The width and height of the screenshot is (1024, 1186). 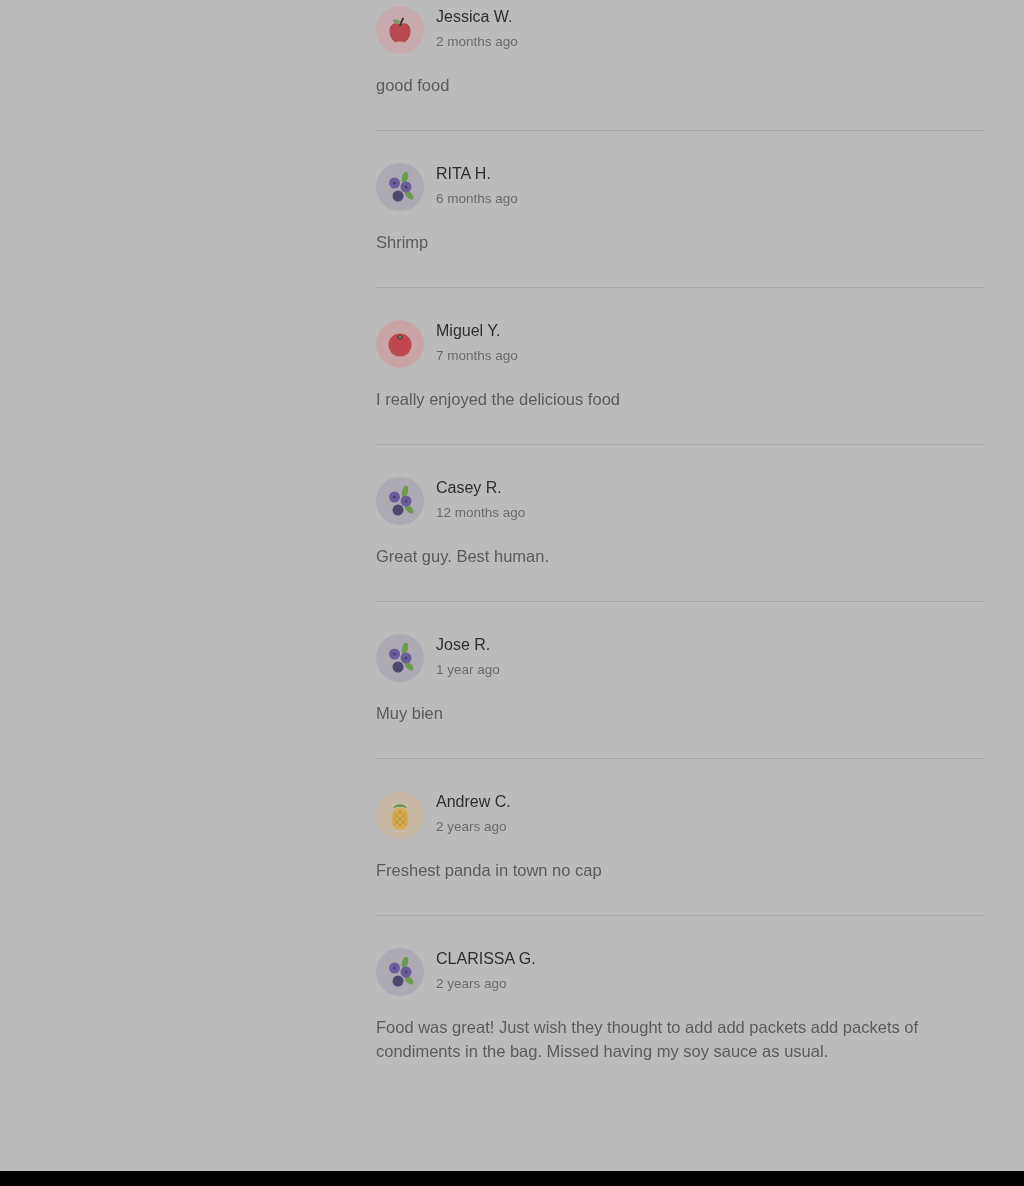 What do you see at coordinates (477, 356) in the screenshot?
I see `review-time: 7 months ago` at bounding box center [477, 356].